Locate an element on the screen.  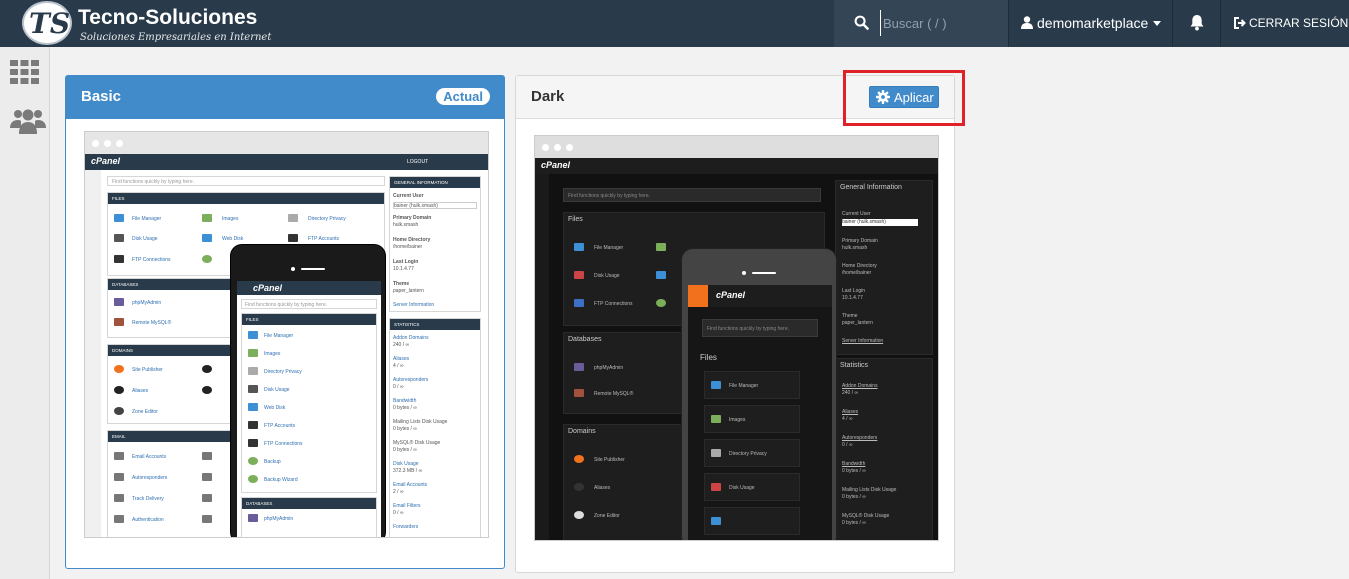
user-menu: demomarketplace is located at coordinates (1090, 23).